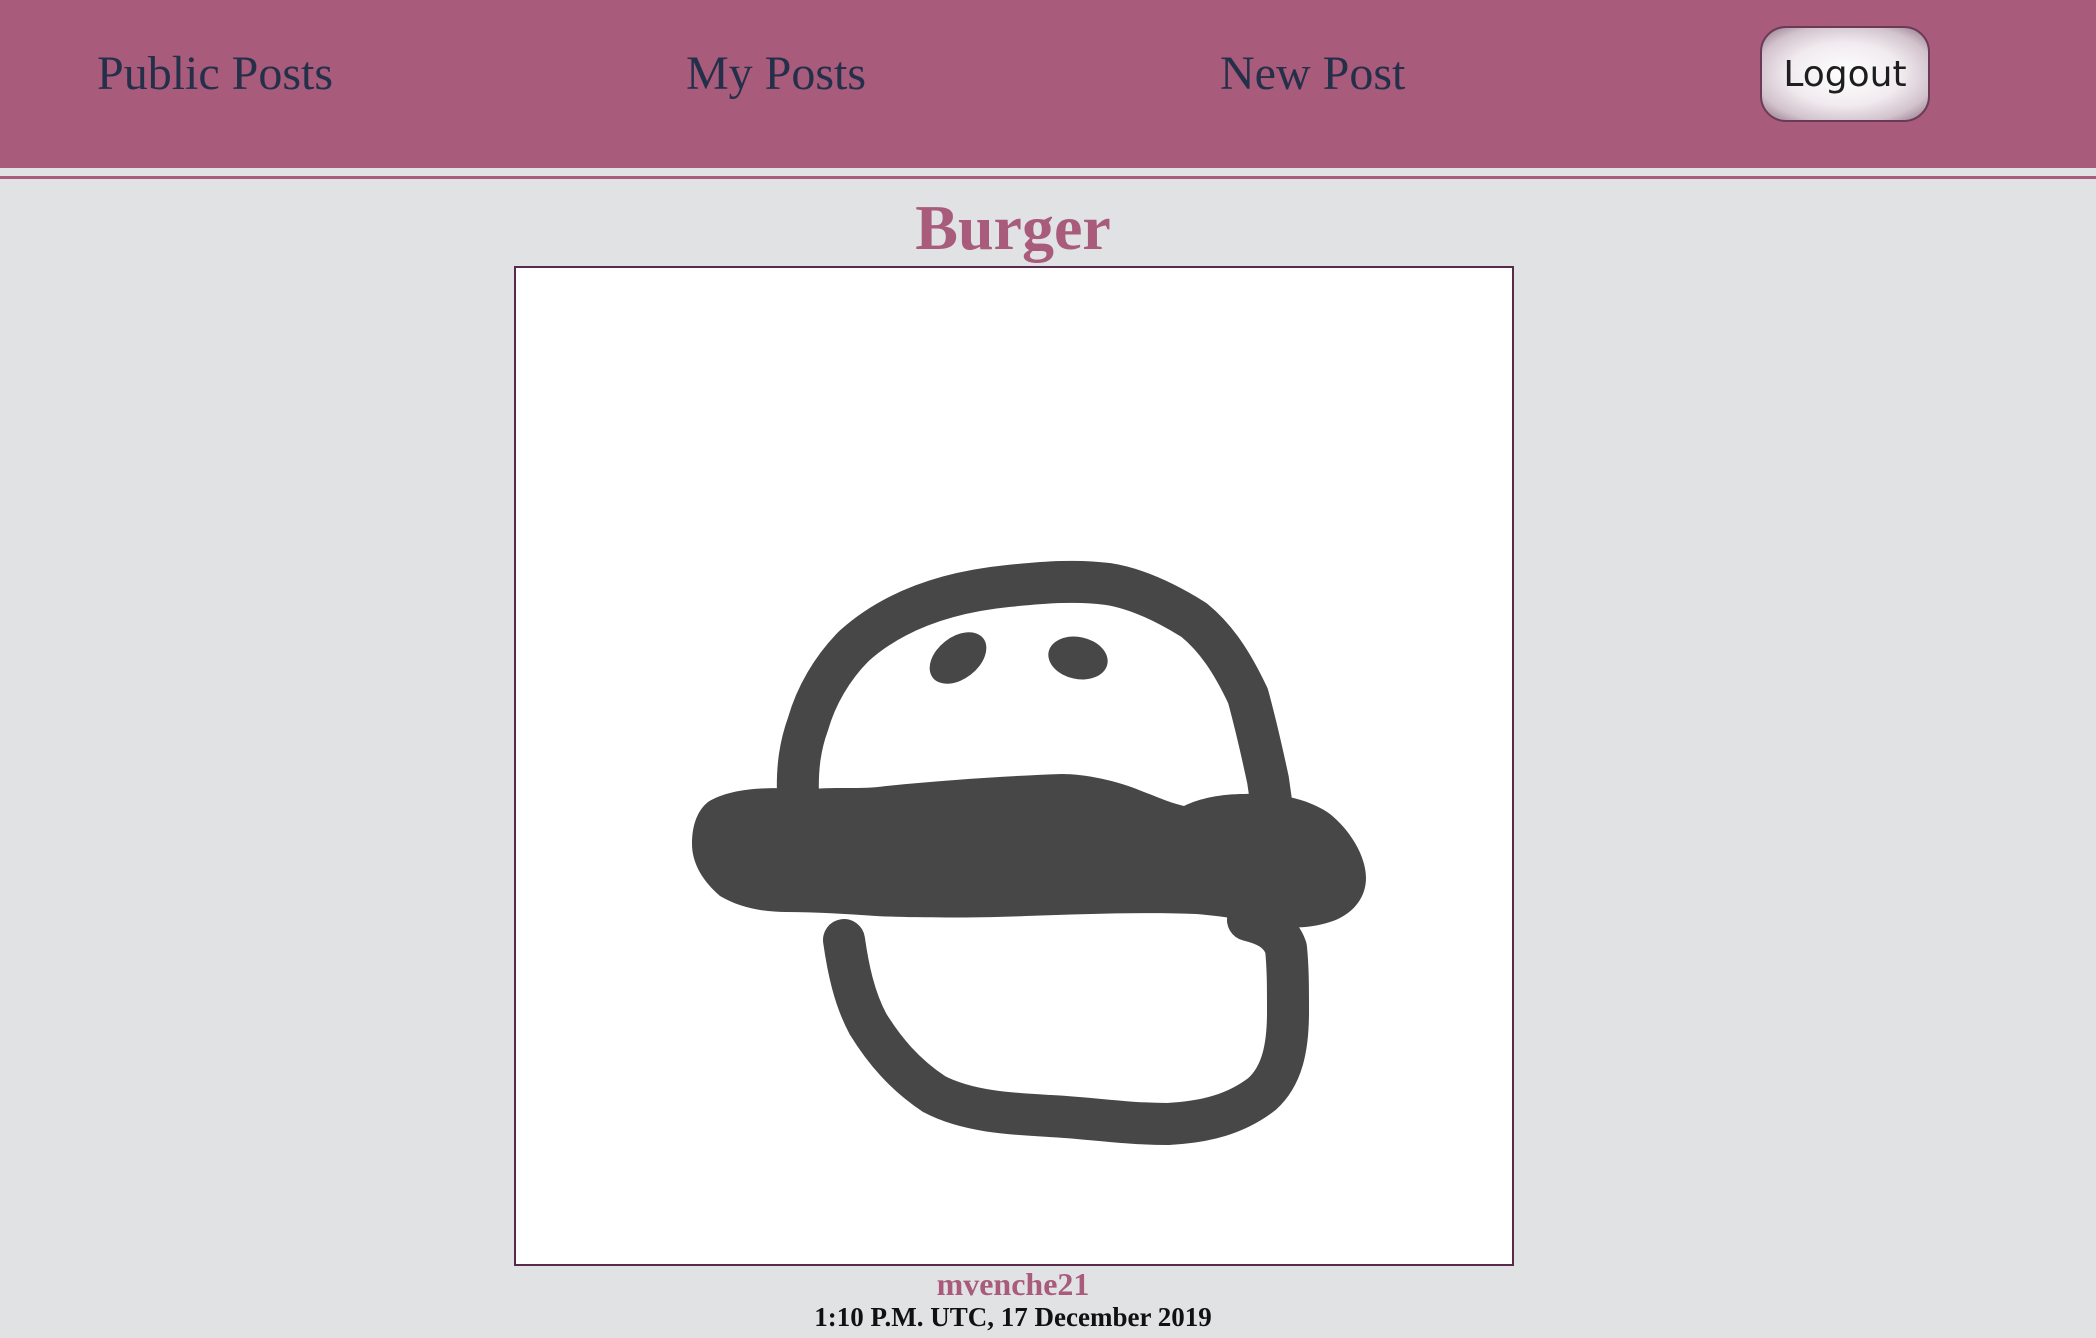 Image resolution: width=2096 pixels, height=1338 pixels. Describe the element at coordinates (1013, 227) in the screenshot. I see `post-title: Burger` at that location.